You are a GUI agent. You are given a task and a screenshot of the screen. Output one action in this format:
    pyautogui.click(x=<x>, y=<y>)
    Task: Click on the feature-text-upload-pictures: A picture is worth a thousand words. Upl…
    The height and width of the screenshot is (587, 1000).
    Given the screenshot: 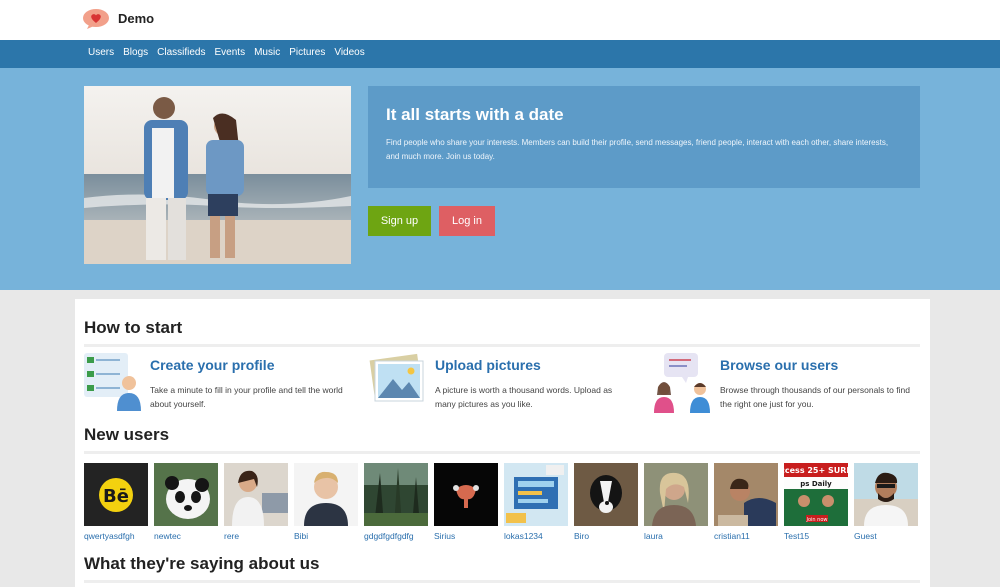 What is the action you would take?
    pyautogui.click(x=524, y=397)
    